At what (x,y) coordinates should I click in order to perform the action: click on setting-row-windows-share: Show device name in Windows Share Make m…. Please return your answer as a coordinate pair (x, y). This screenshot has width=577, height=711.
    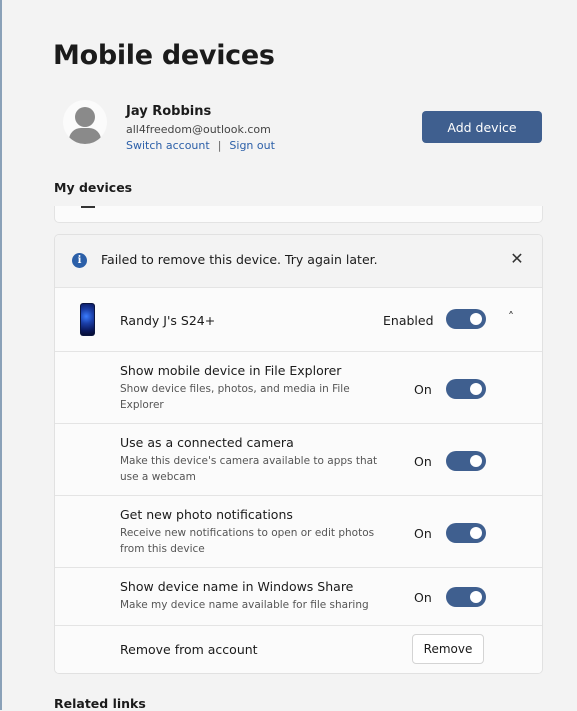
    Looking at the image, I should click on (298, 597).